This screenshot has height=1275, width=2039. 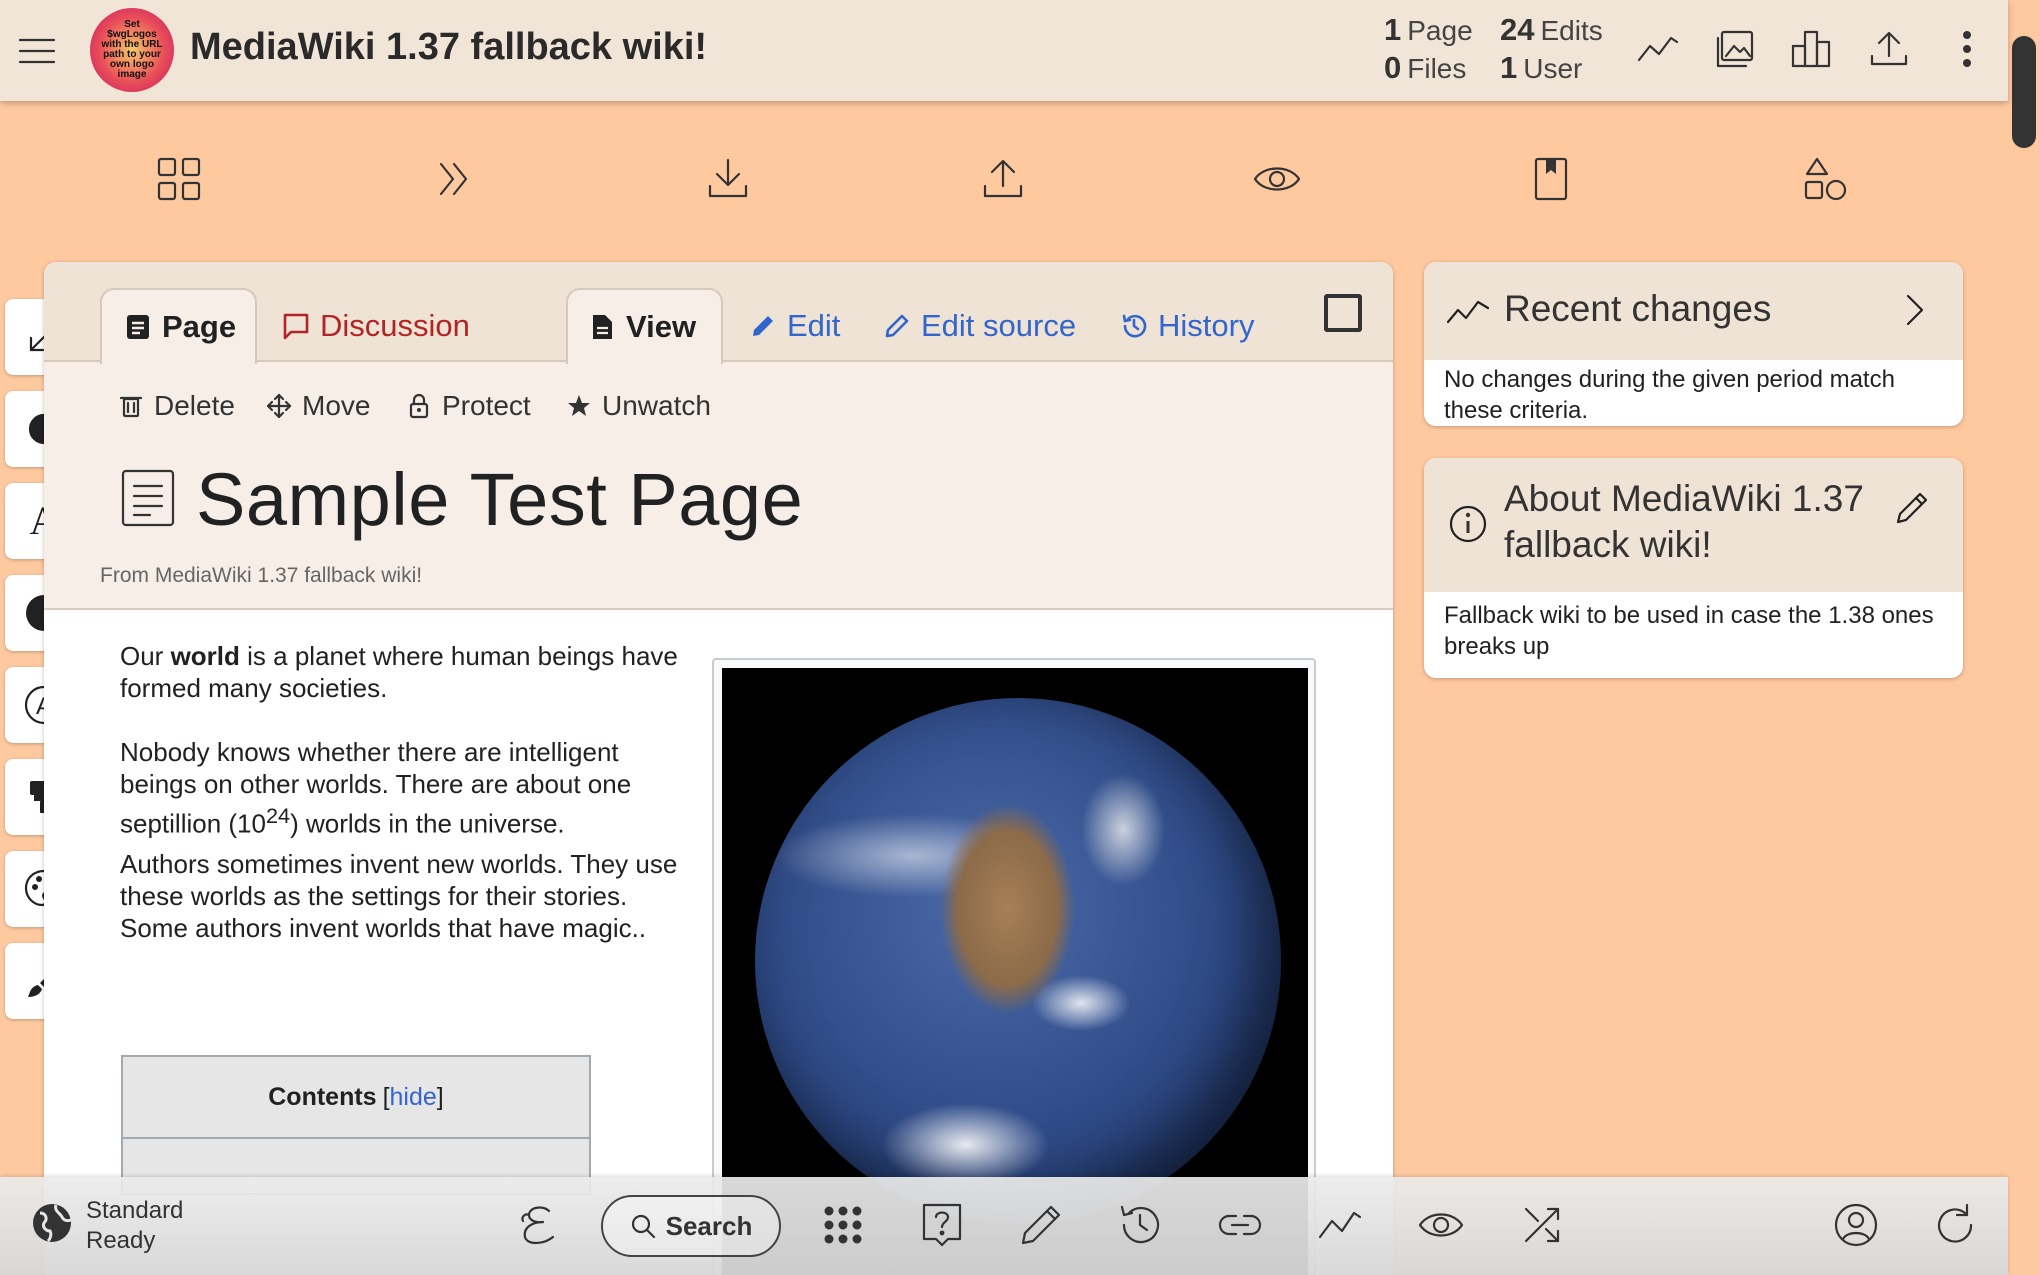 I want to click on speech-bubble-icon, so click(x=296, y=326).